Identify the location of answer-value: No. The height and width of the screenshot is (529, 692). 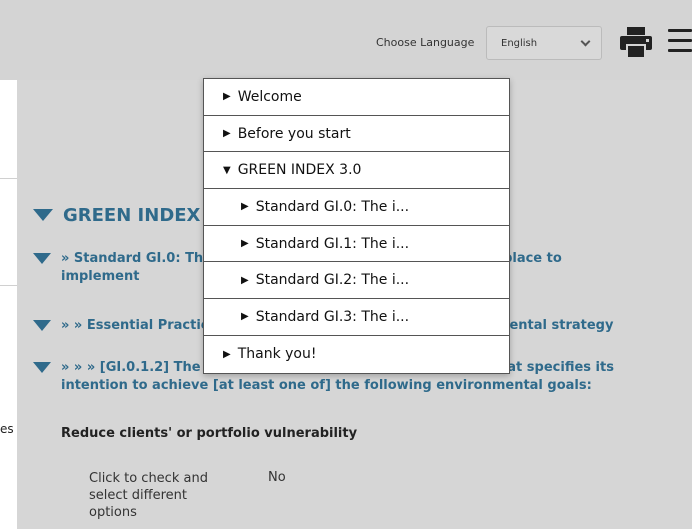
(277, 477).